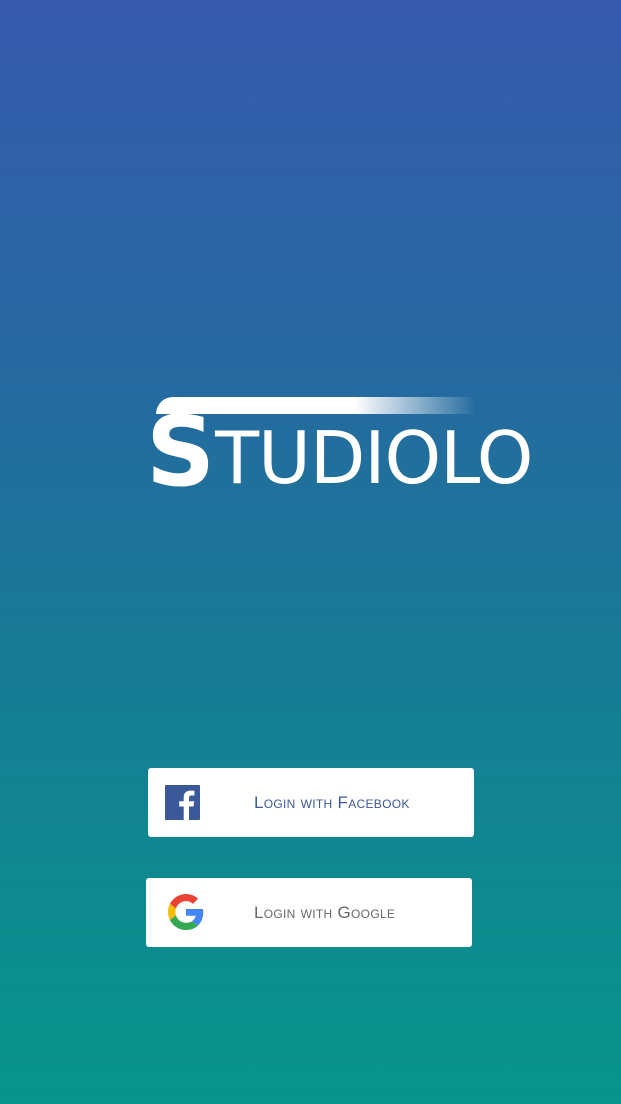 The image size is (621, 1104). What do you see at coordinates (182, 802) in the screenshot?
I see `facebook-icon` at bounding box center [182, 802].